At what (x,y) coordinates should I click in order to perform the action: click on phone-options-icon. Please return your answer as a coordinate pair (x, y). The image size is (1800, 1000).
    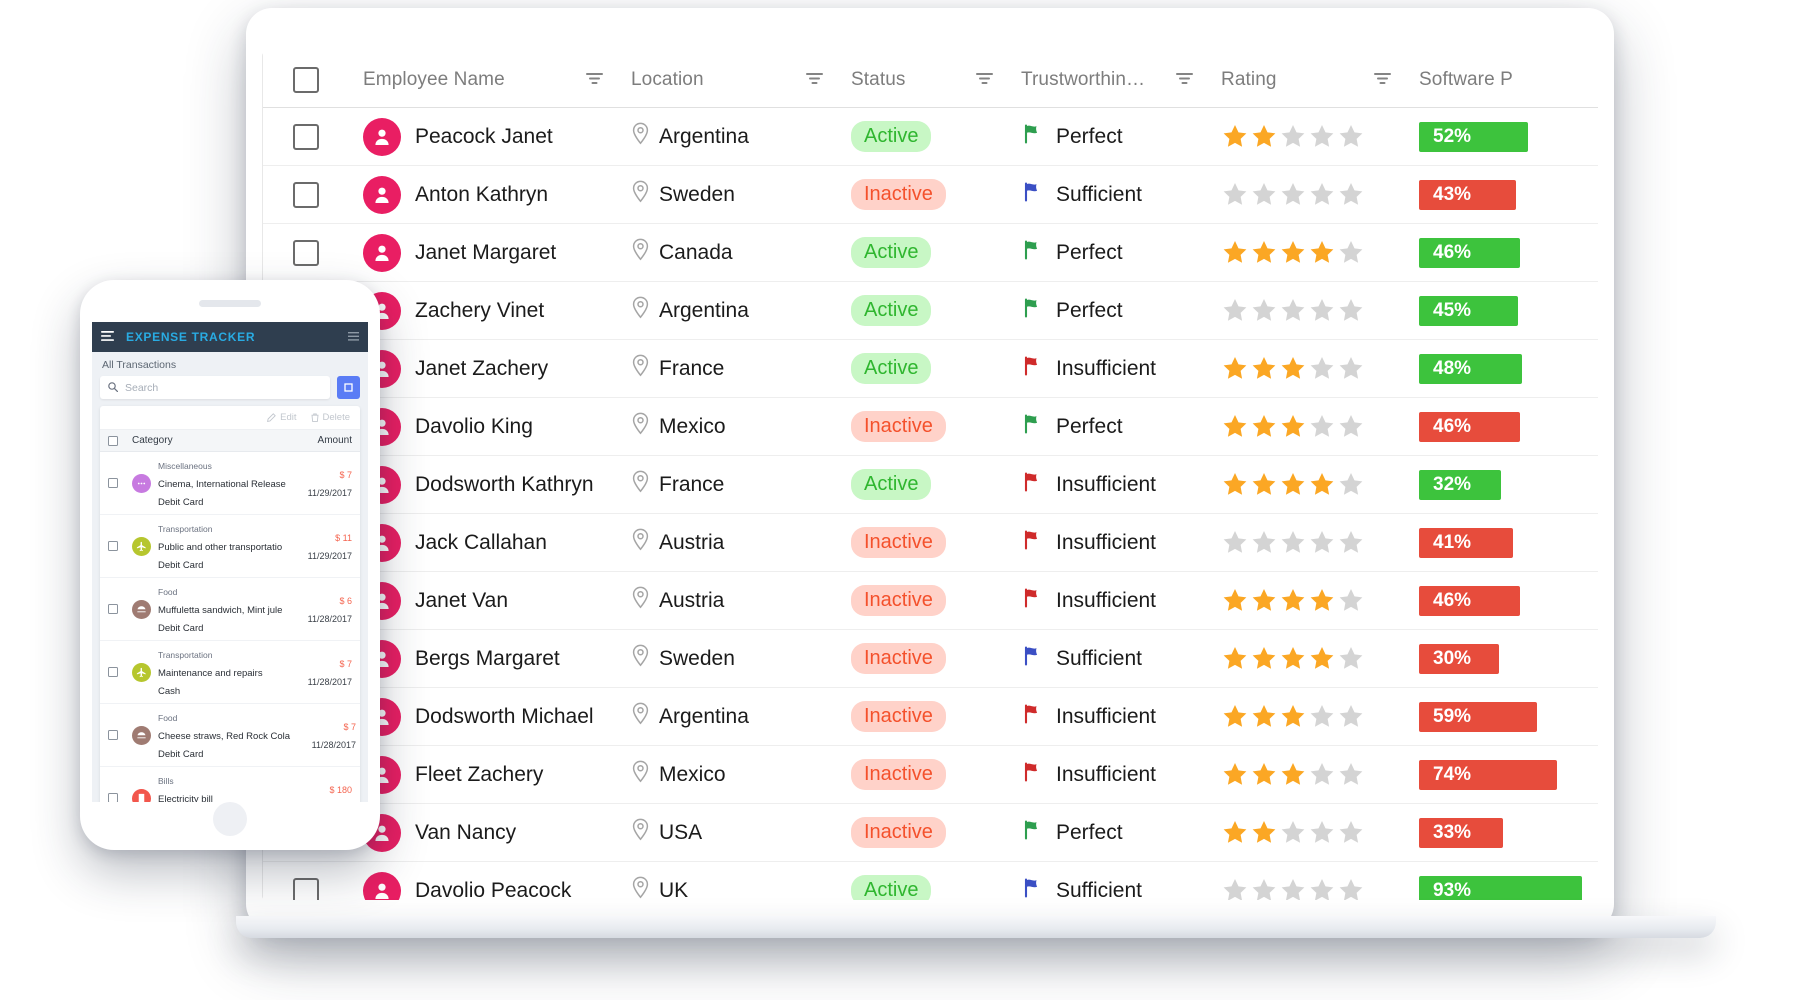
    Looking at the image, I should click on (353, 337).